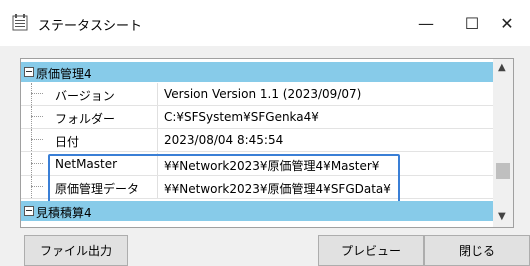  I want to click on selection-highlight, so click(224, 178).